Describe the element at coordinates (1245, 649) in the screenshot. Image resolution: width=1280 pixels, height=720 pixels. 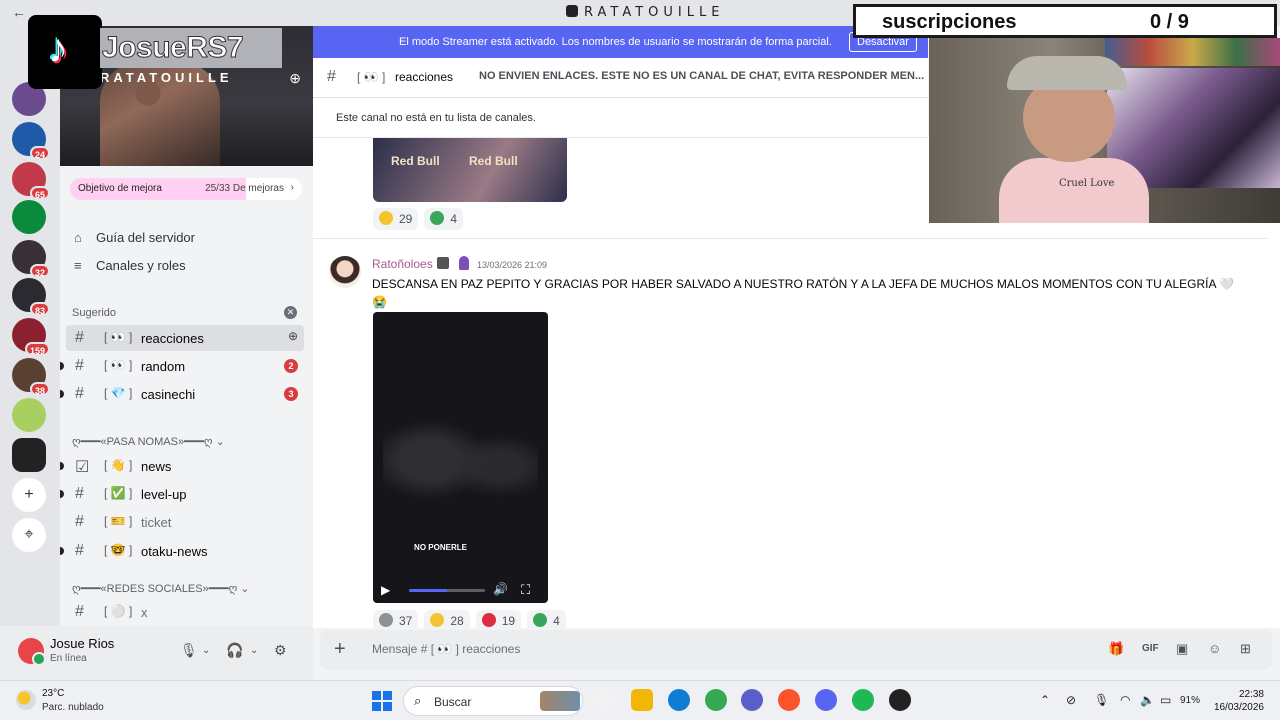
I see `apps-icon: ⊞` at that location.